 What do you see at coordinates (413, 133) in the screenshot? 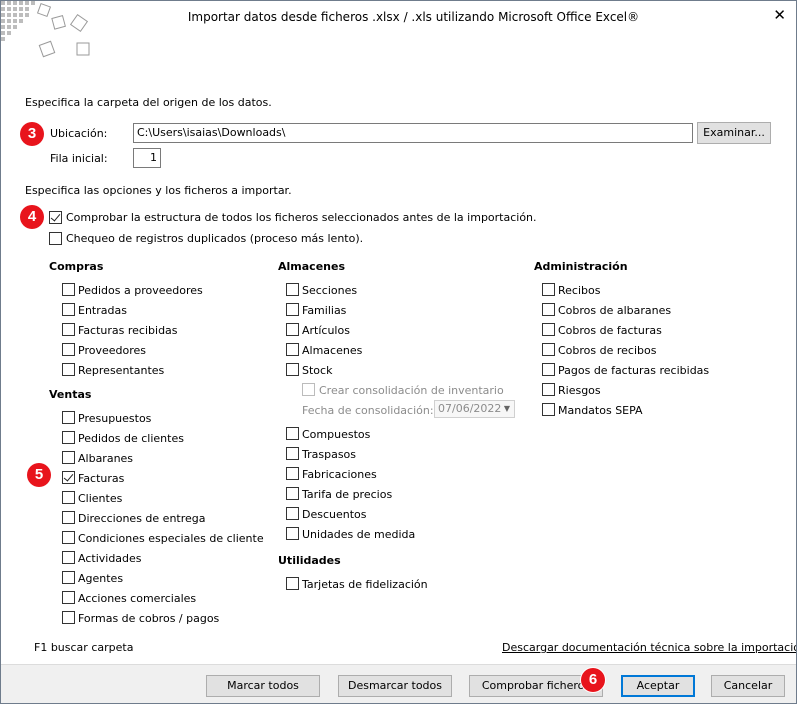
I see `location-input: C:\Users\isaias\Downloads\` at bounding box center [413, 133].